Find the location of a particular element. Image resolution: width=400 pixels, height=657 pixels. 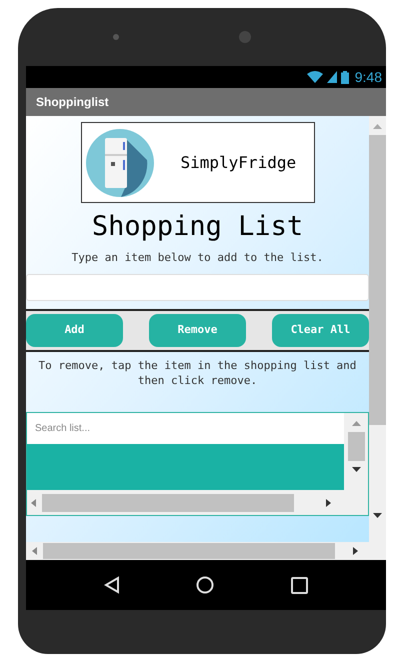

clock-time: 9:48 is located at coordinates (368, 77).